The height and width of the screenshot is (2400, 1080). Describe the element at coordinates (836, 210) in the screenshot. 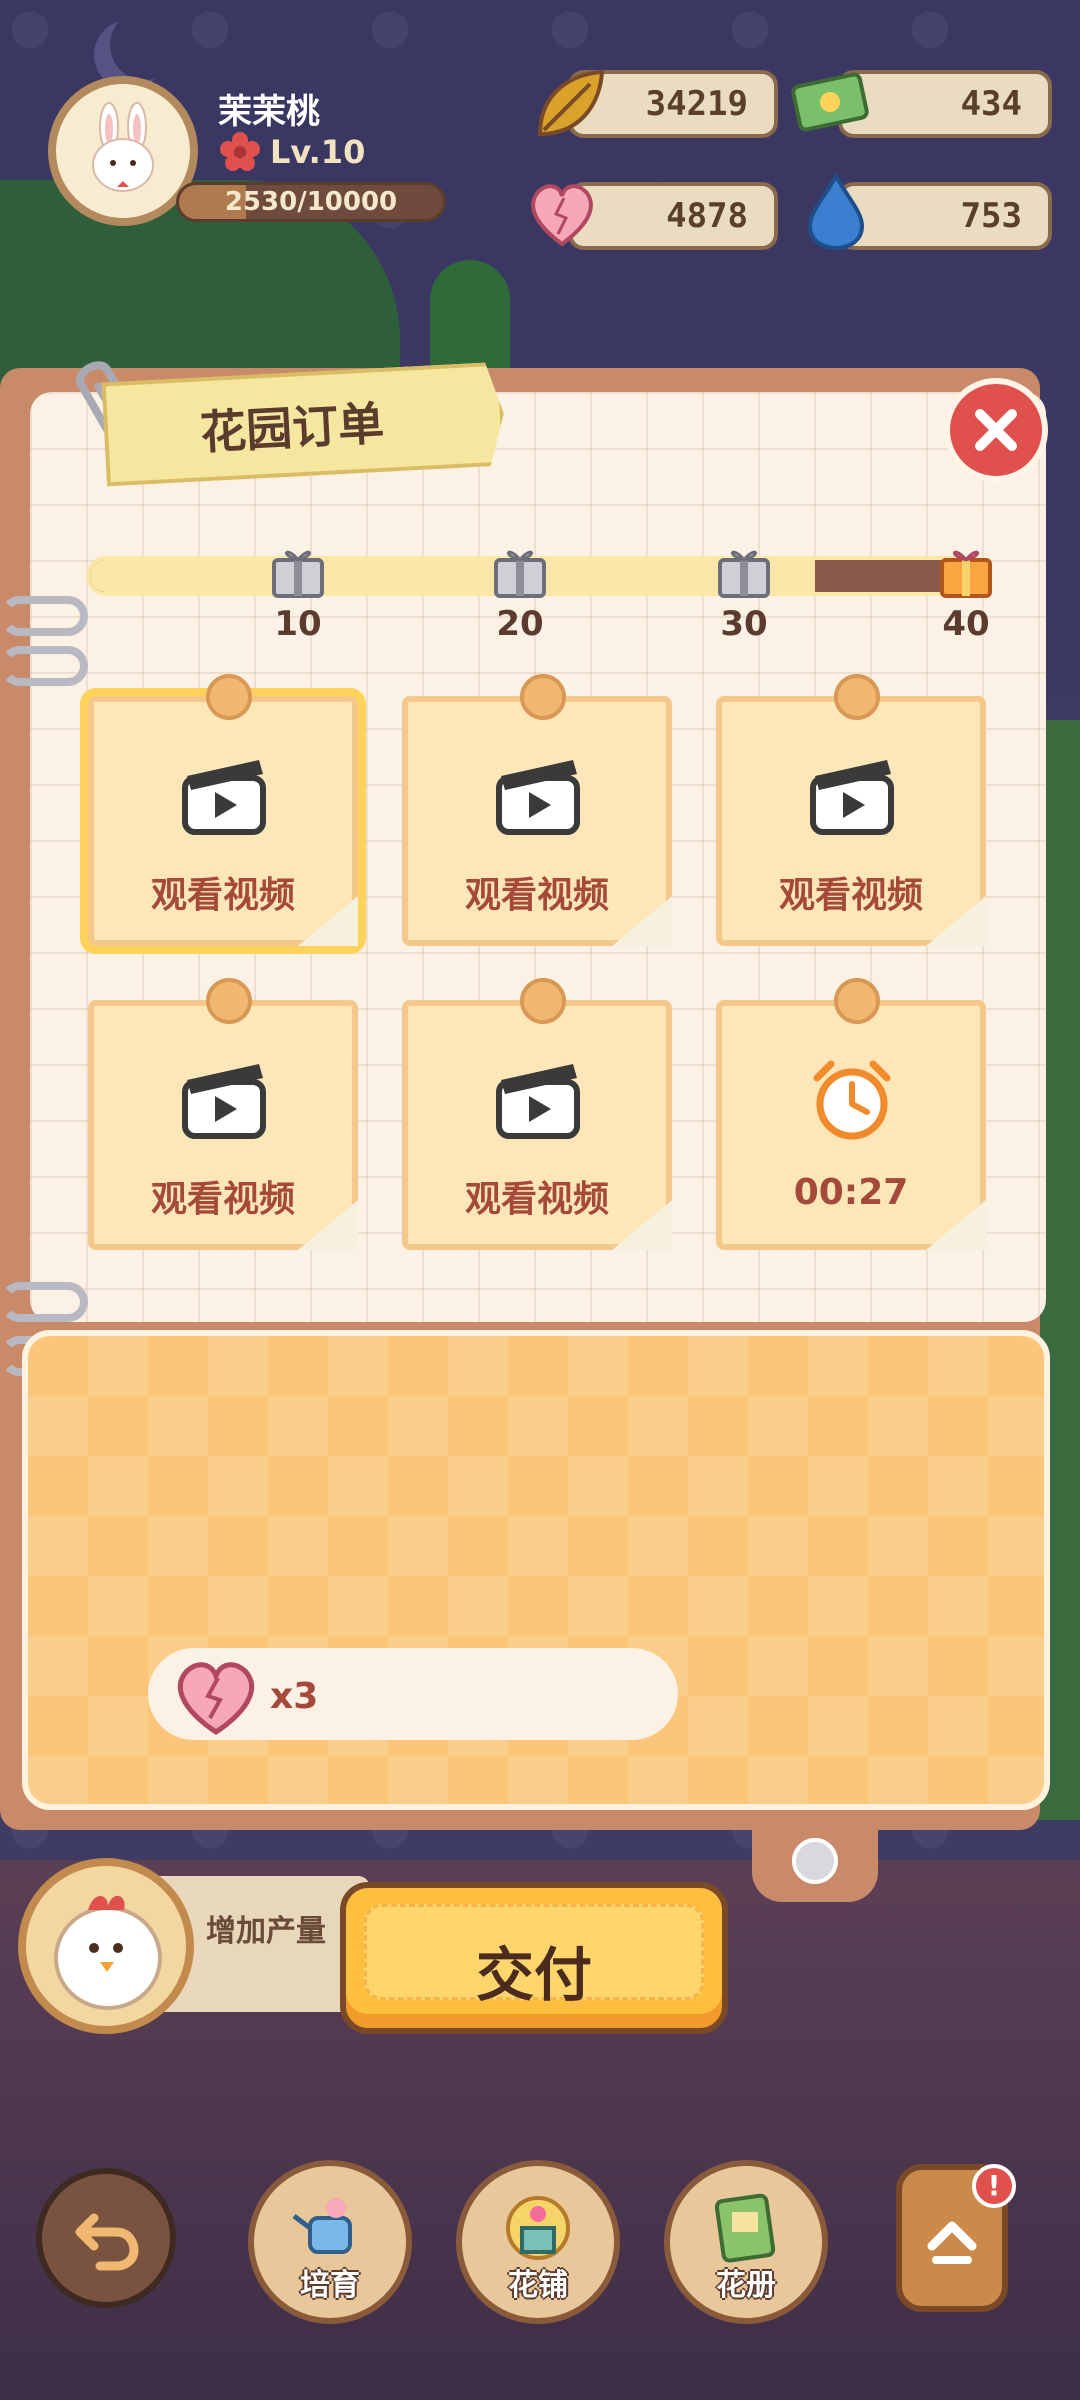

I see `water-drop-icon` at that location.